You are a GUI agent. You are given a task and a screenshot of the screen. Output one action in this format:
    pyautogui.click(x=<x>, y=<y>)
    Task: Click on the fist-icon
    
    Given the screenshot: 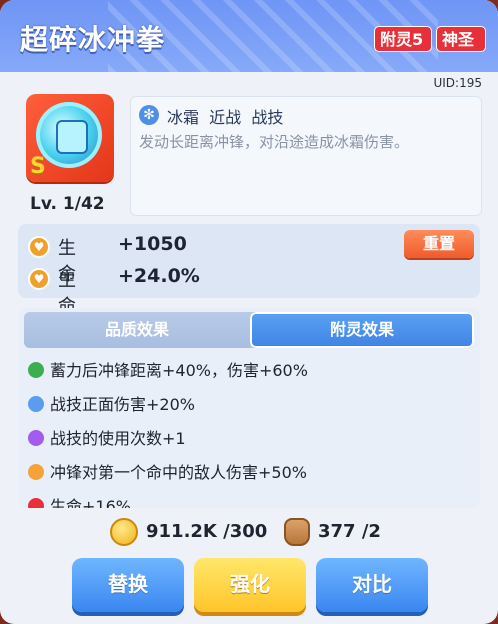 What is the action you would take?
    pyautogui.click(x=72, y=137)
    